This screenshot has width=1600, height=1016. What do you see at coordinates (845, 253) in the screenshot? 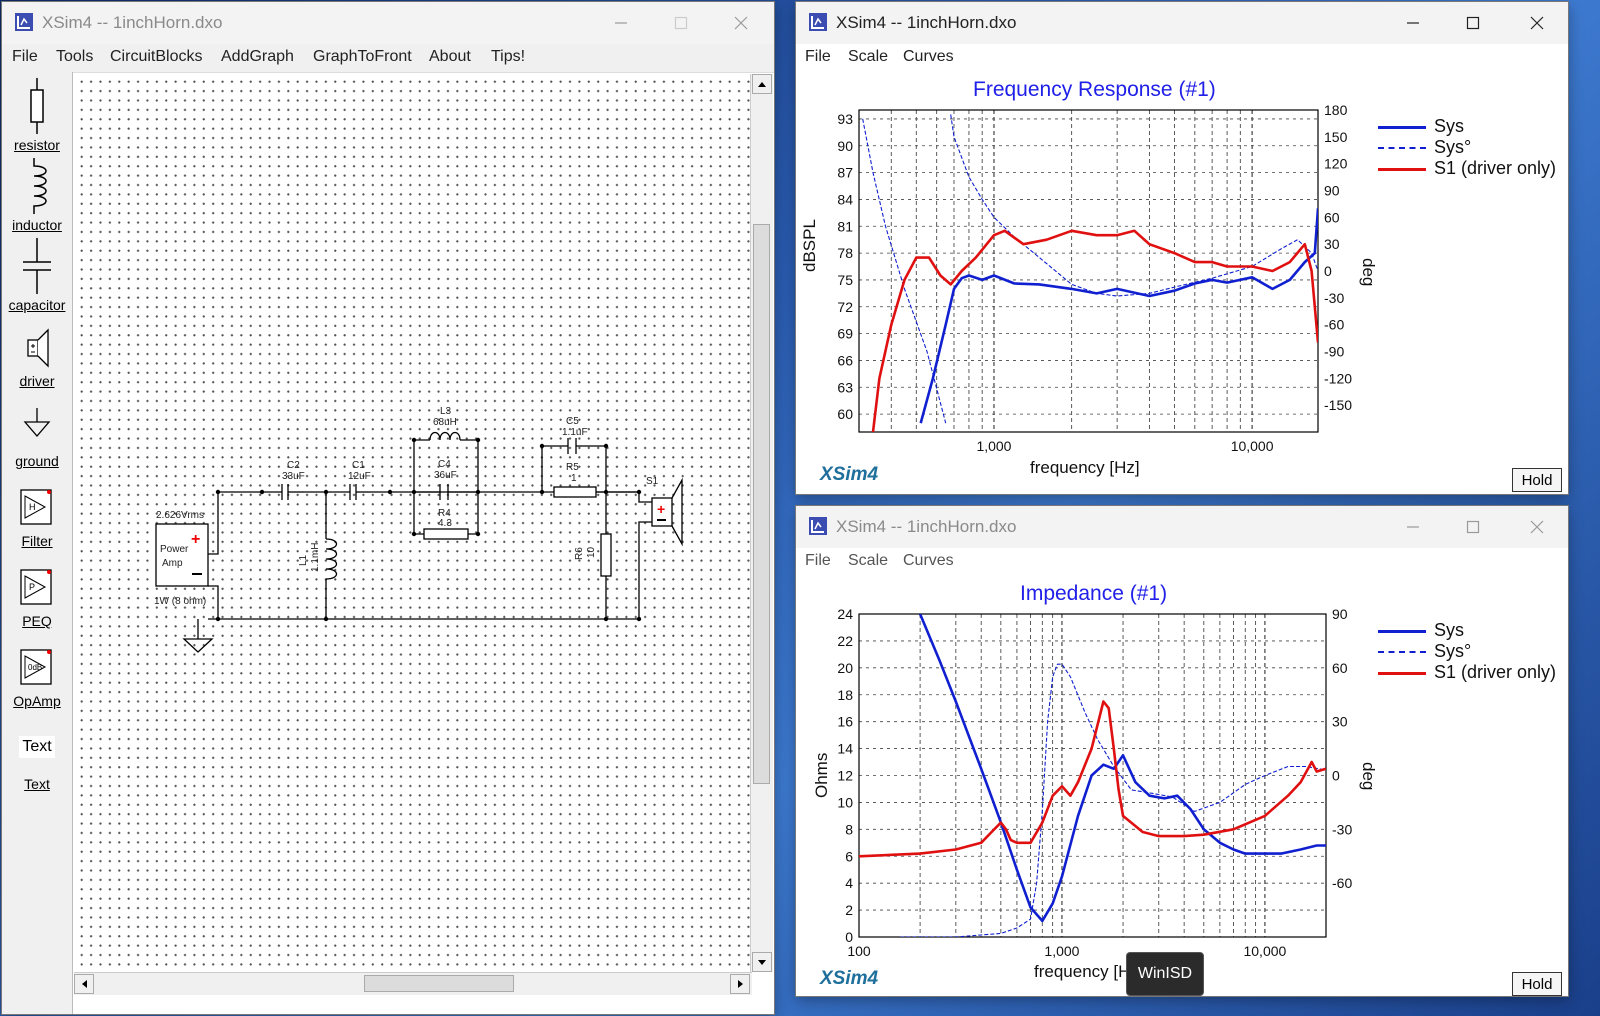
I see `y-tick-label: 78` at bounding box center [845, 253].